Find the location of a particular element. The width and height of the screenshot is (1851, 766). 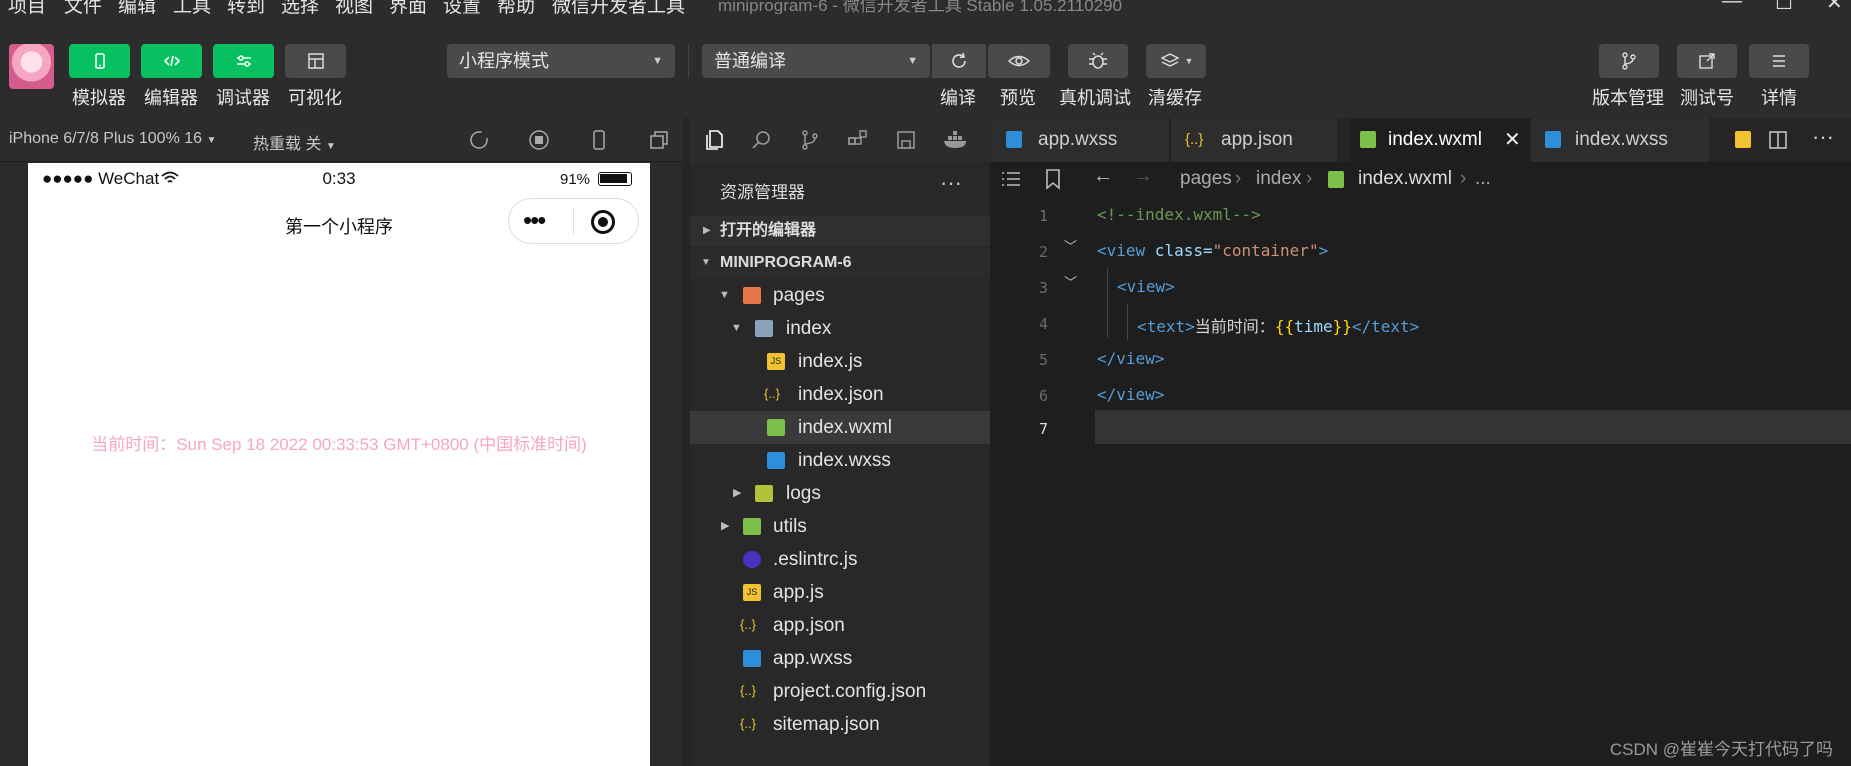

close-target-icon is located at coordinates (603, 222).